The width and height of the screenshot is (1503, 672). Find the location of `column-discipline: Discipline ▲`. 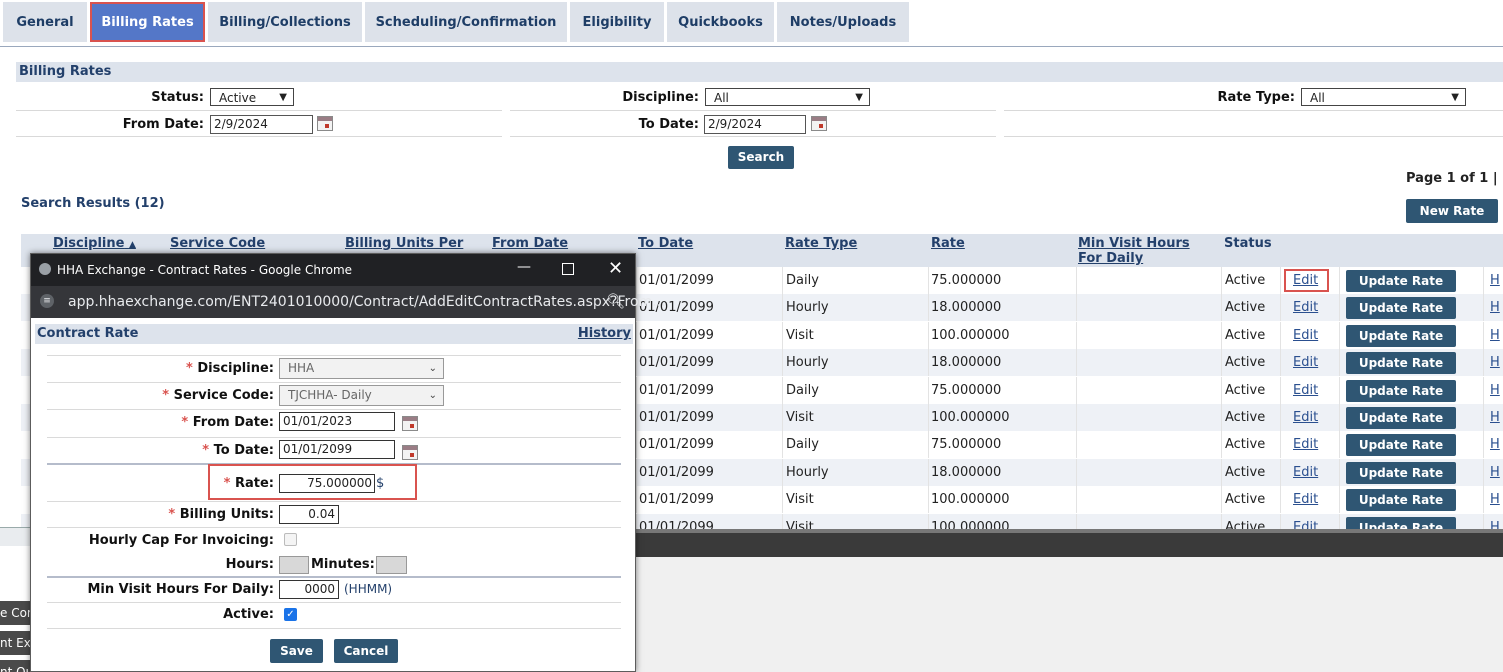

column-discipline: Discipline ▲ is located at coordinates (94, 244).